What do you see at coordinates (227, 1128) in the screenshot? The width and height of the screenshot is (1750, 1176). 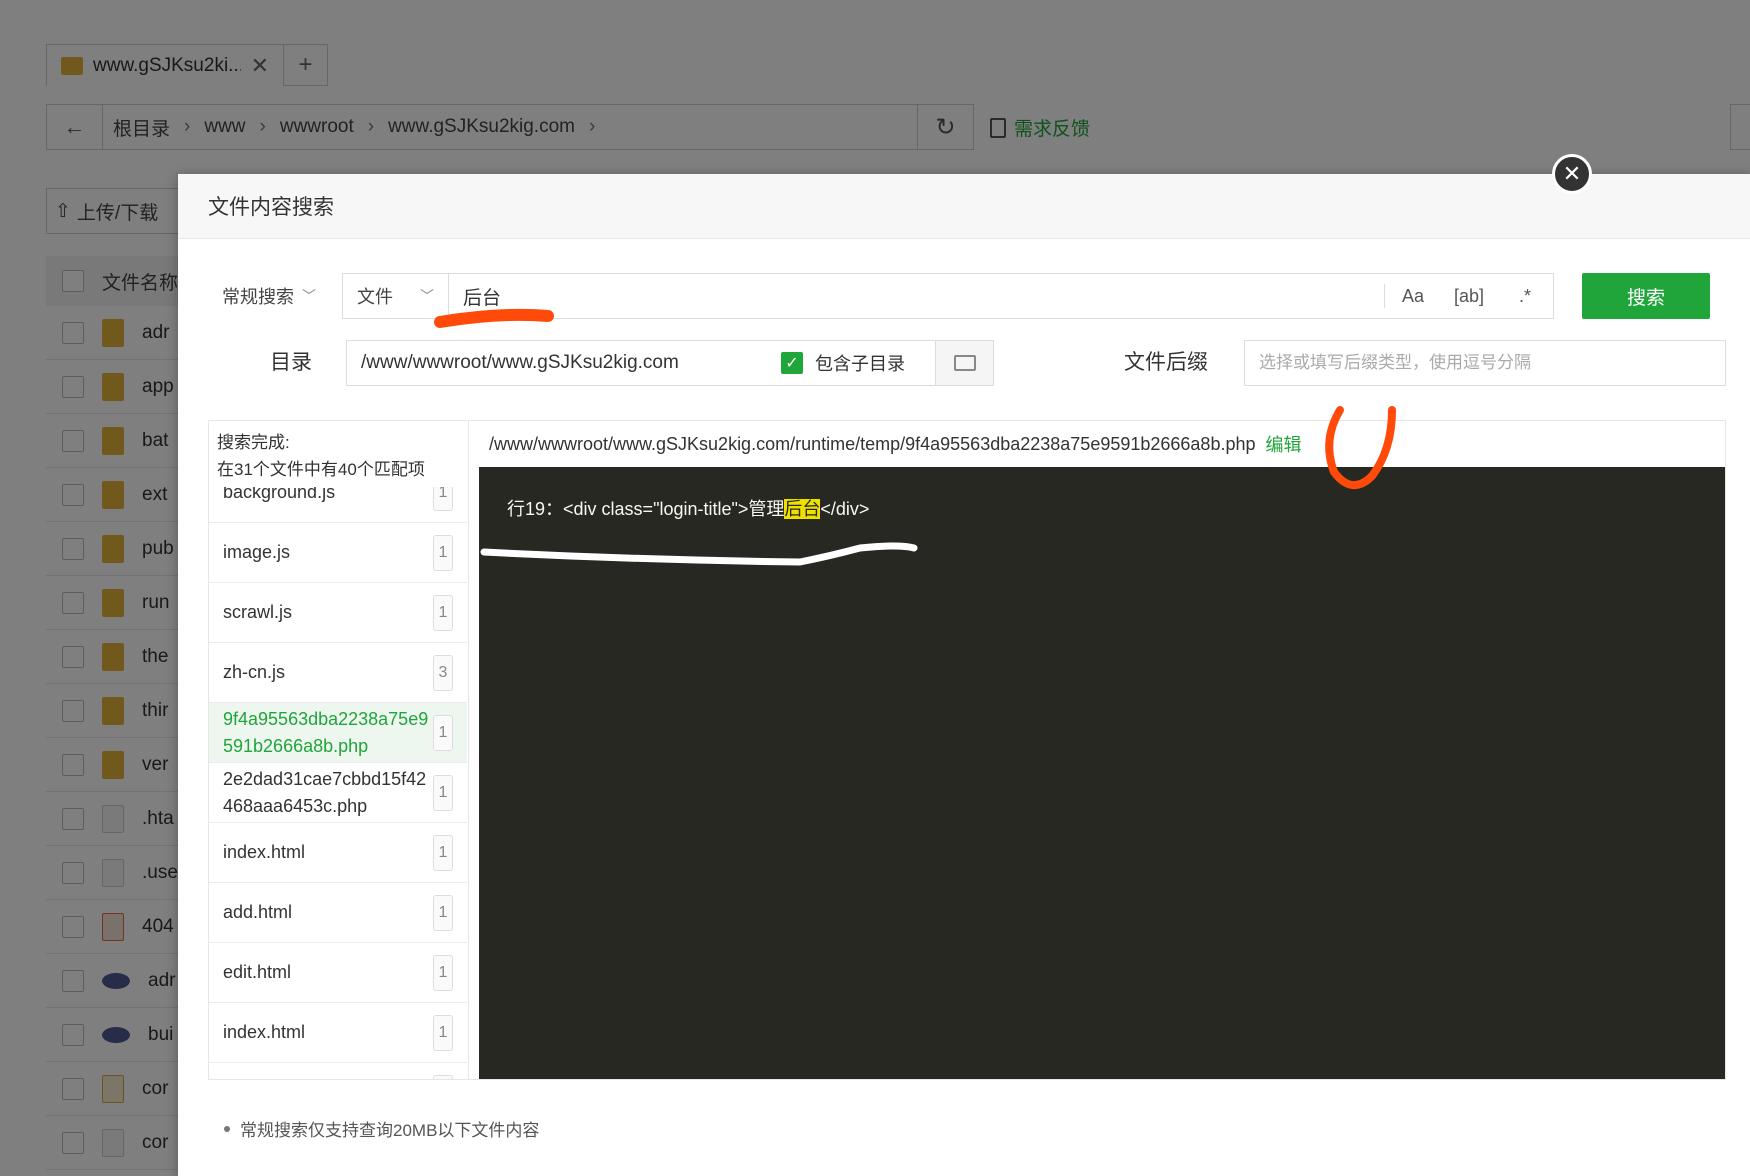 I see `bullet-icon` at bounding box center [227, 1128].